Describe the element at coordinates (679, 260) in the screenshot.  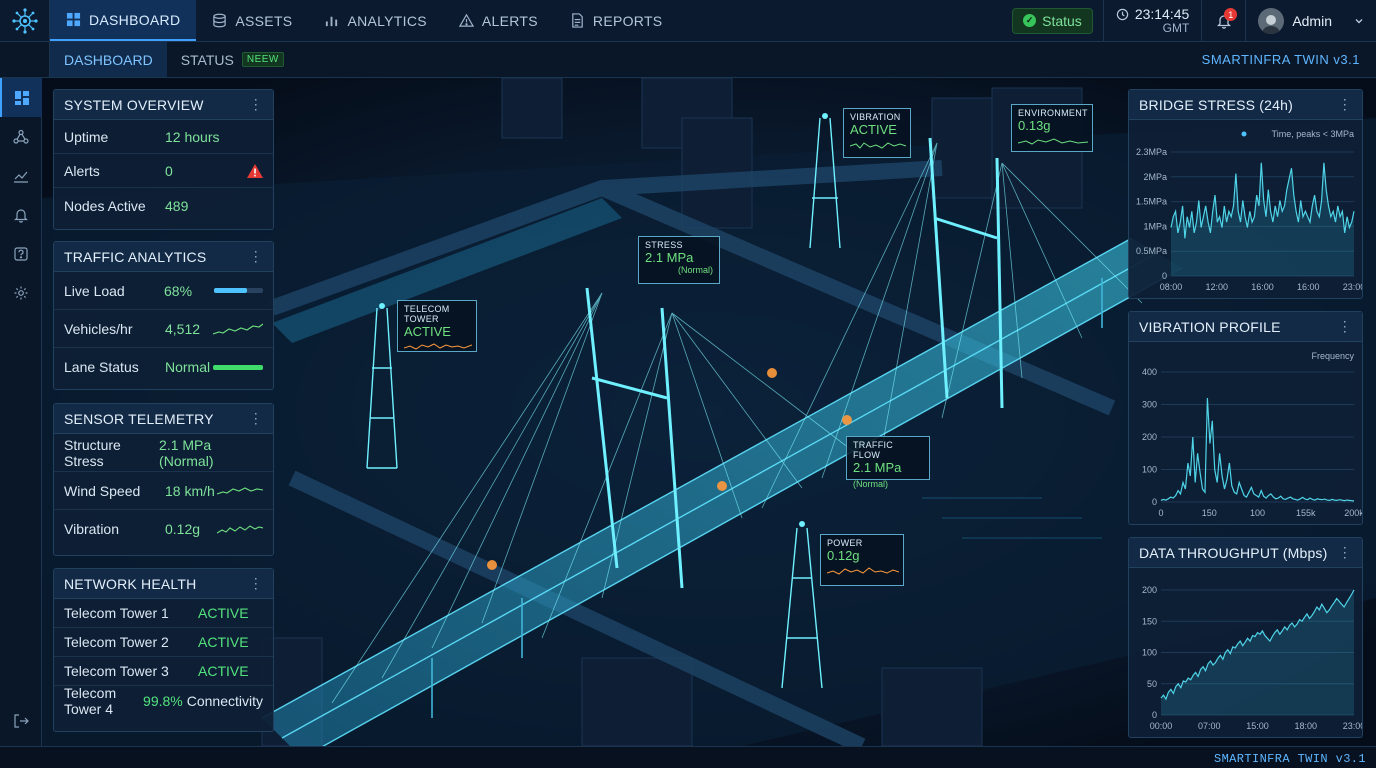
I see `stress-label: STRESS 2.1 MPa (Normal)` at that location.